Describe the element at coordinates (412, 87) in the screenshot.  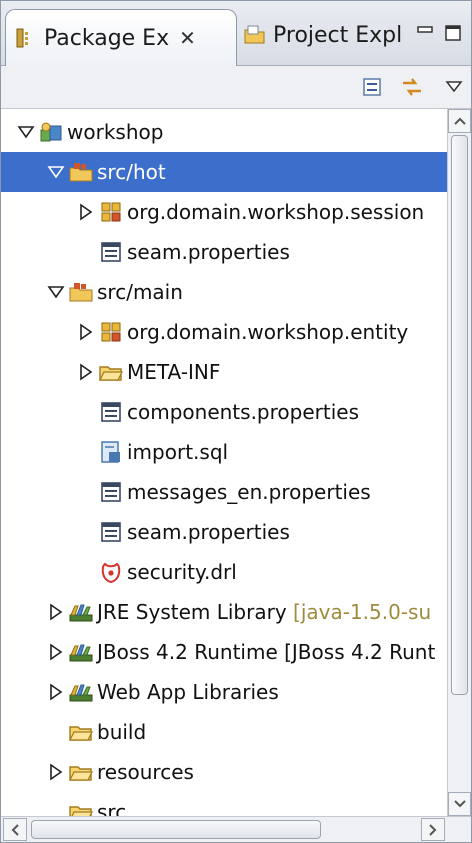
I see `link-with-editor-icon` at that location.